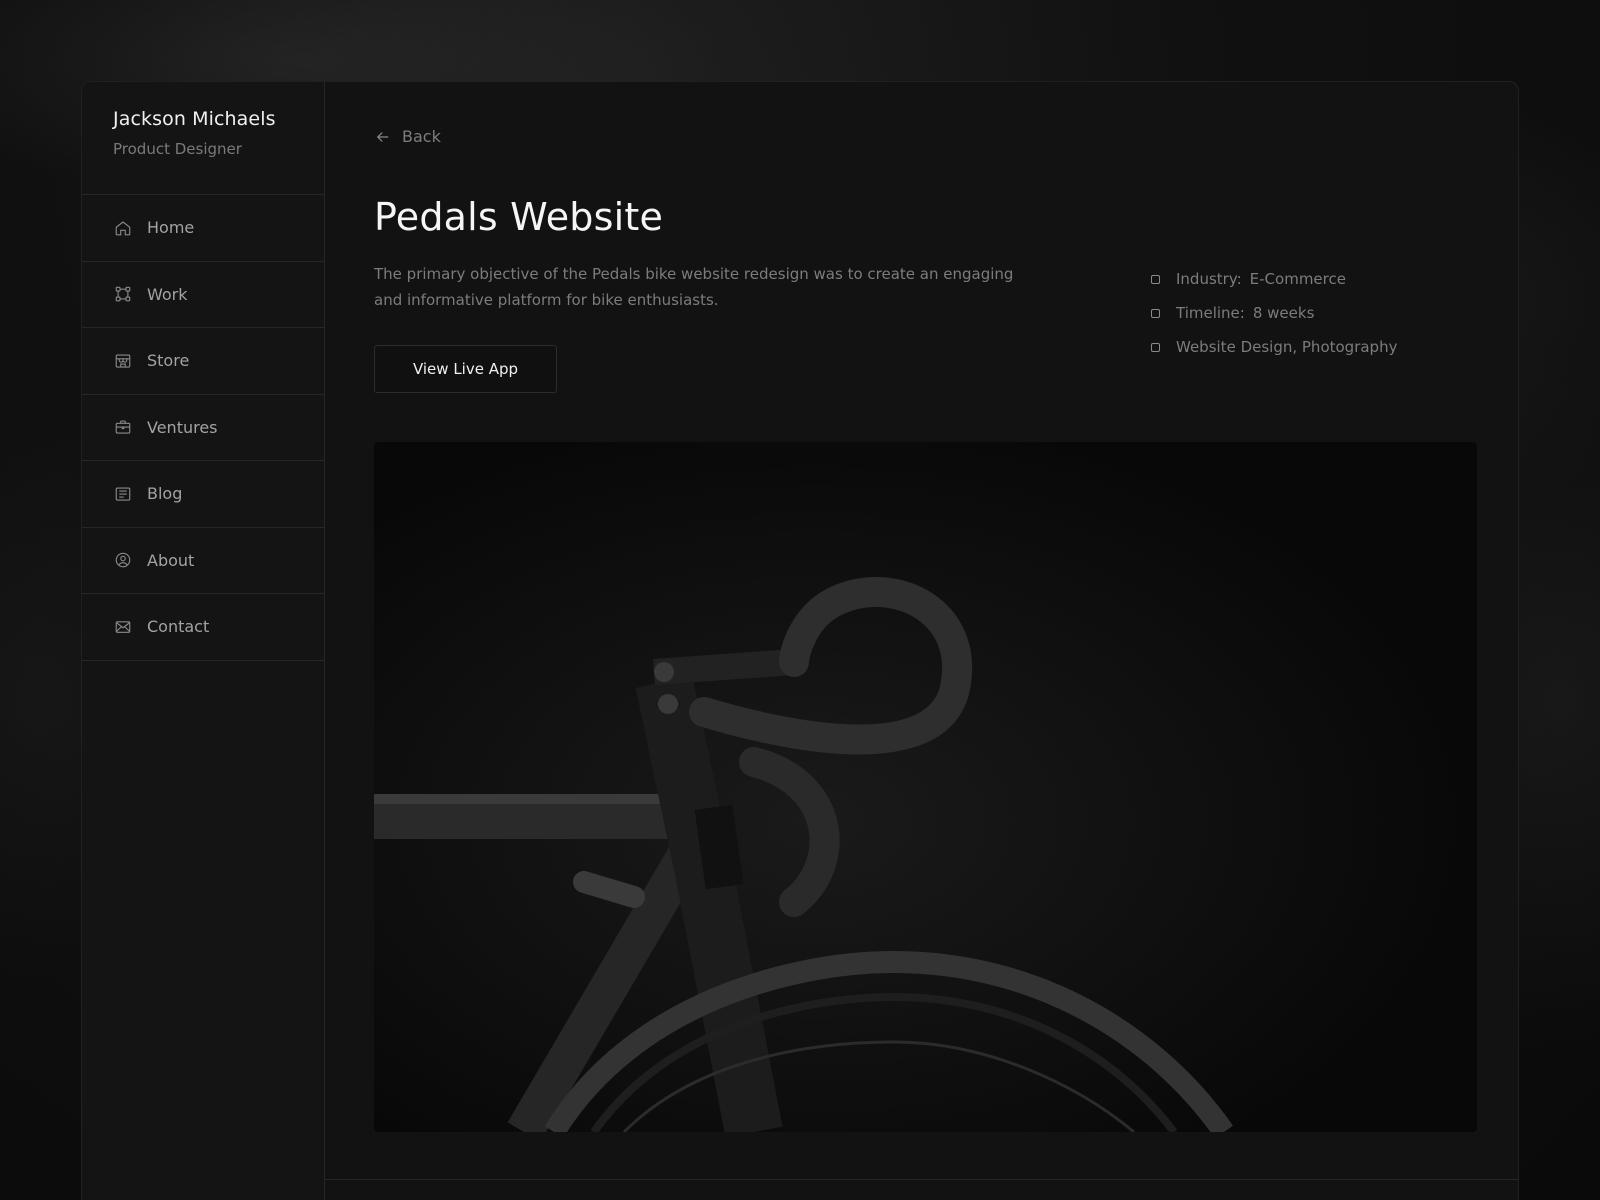  Describe the element at coordinates (168, 361) in the screenshot. I see `sidebar-item-label: Store` at that location.